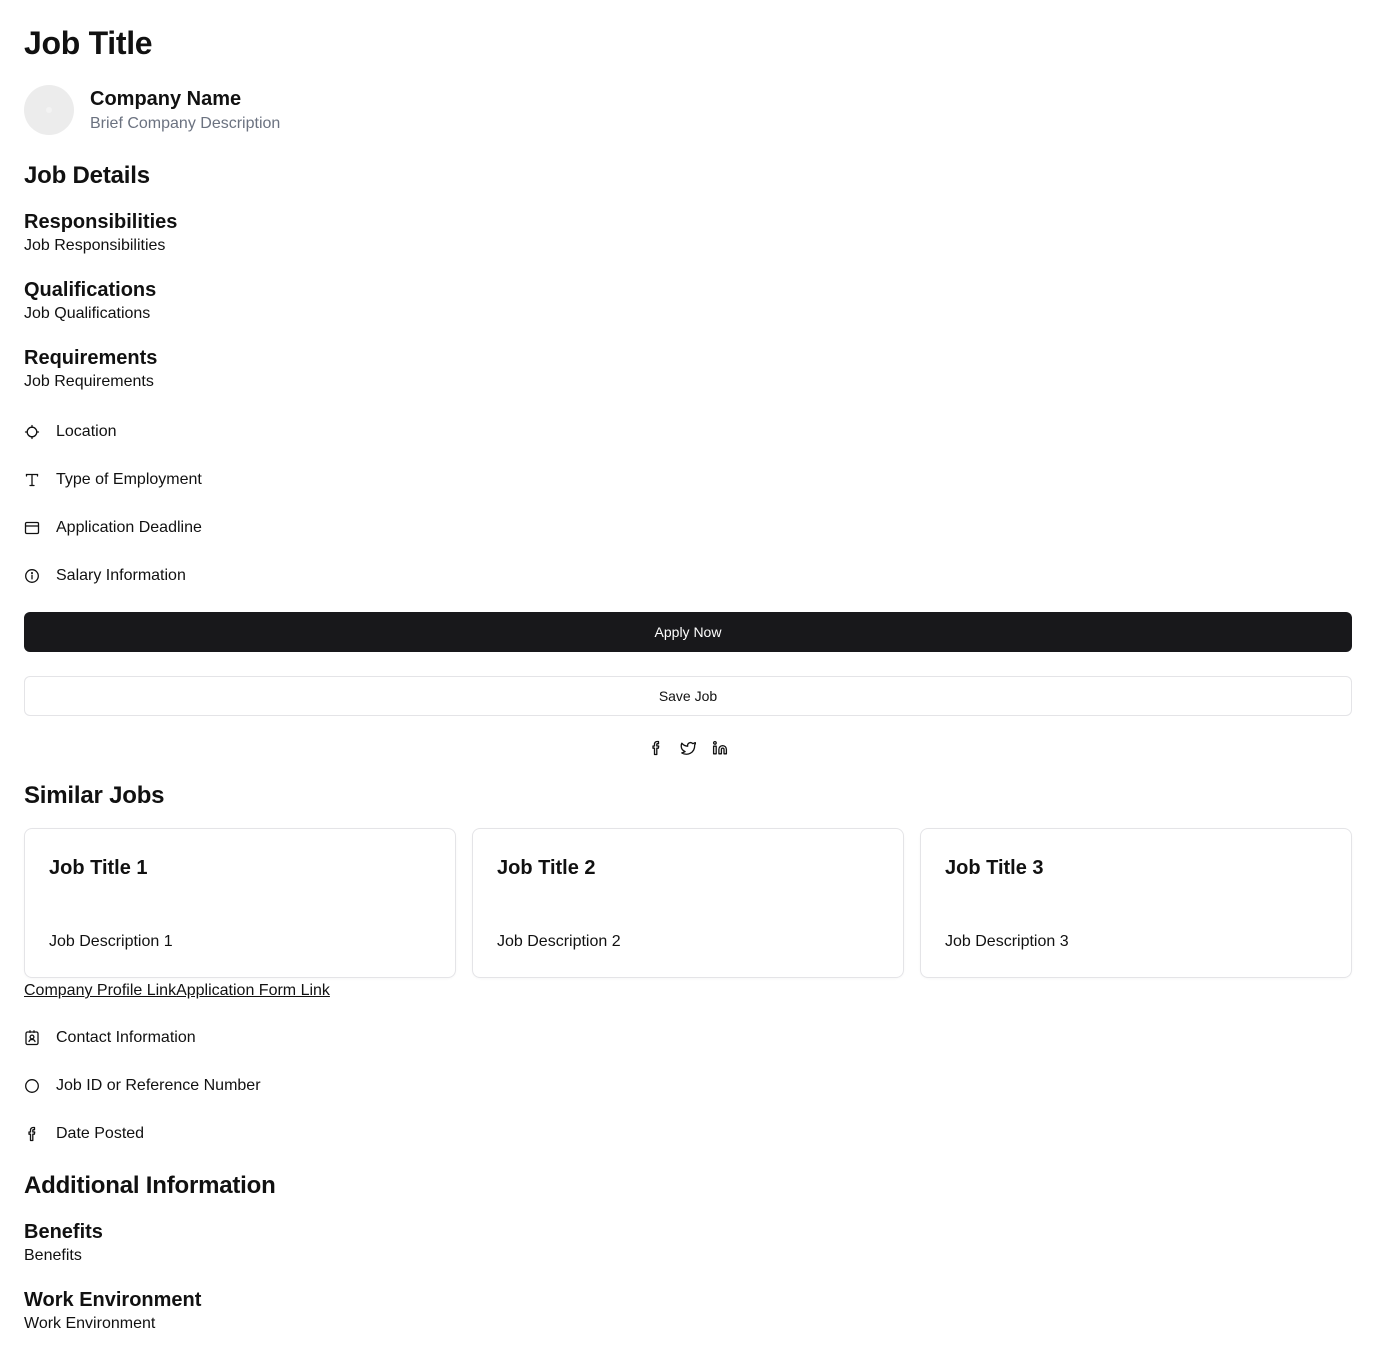  I want to click on responsibilities-section: Responsibilities Job Responsibilities, so click(100, 233).